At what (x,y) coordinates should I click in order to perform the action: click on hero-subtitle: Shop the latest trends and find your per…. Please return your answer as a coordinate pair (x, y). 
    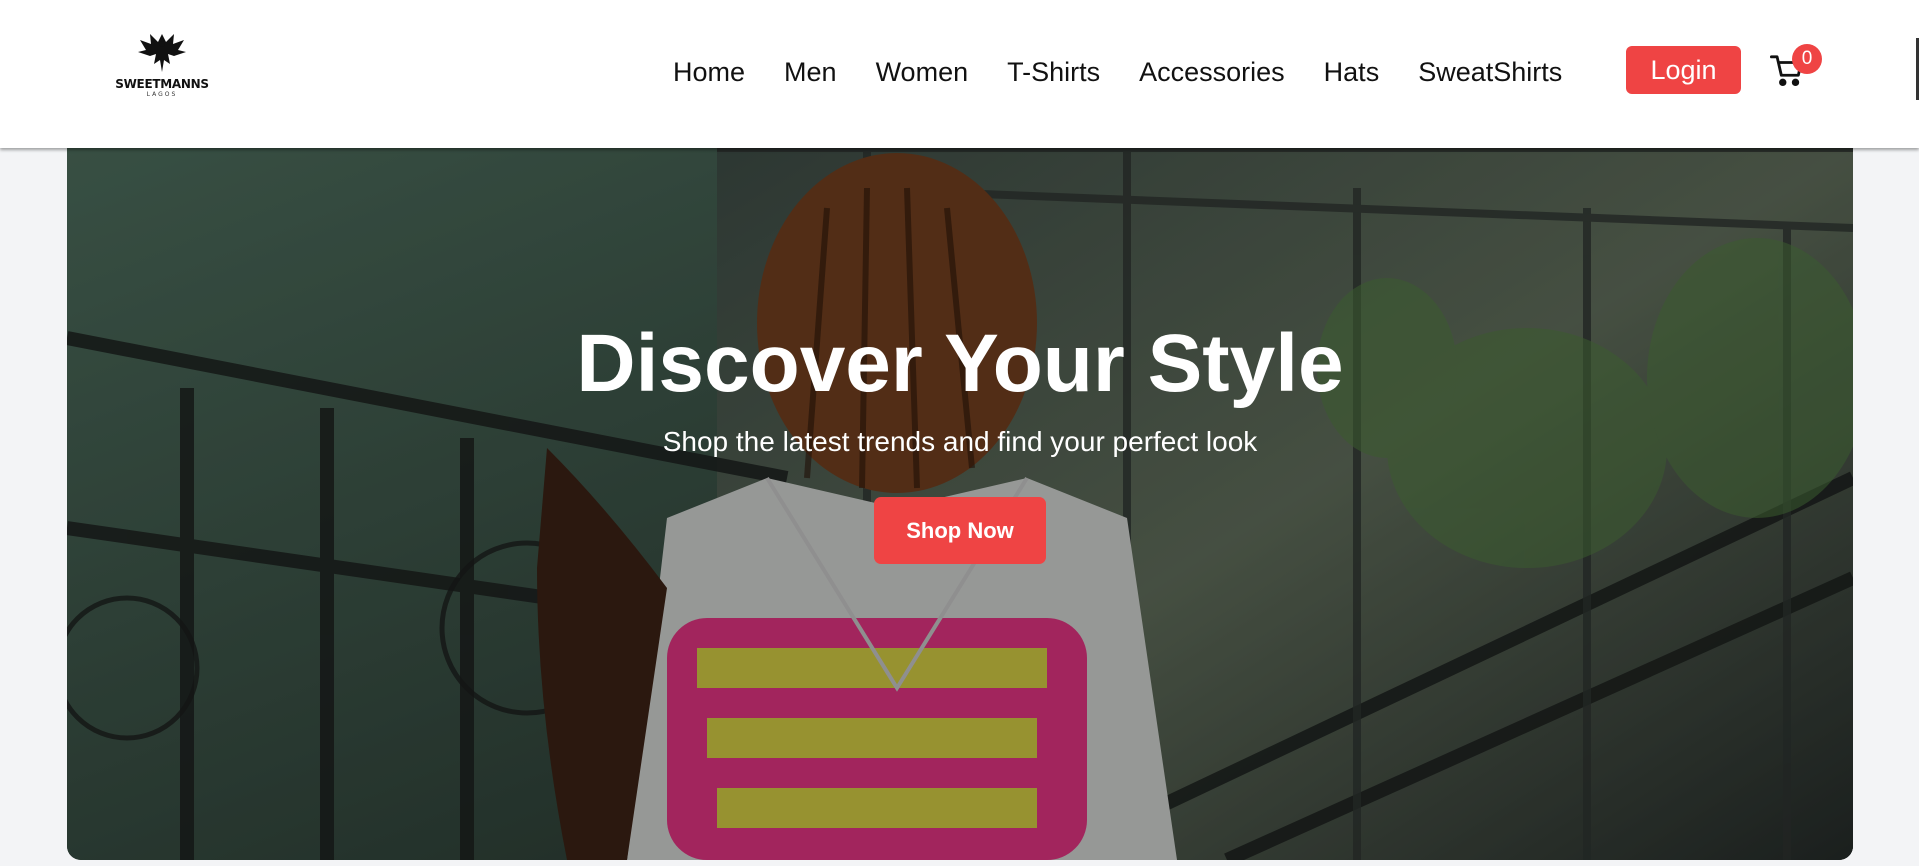
    Looking at the image, I should click on (960, 441).